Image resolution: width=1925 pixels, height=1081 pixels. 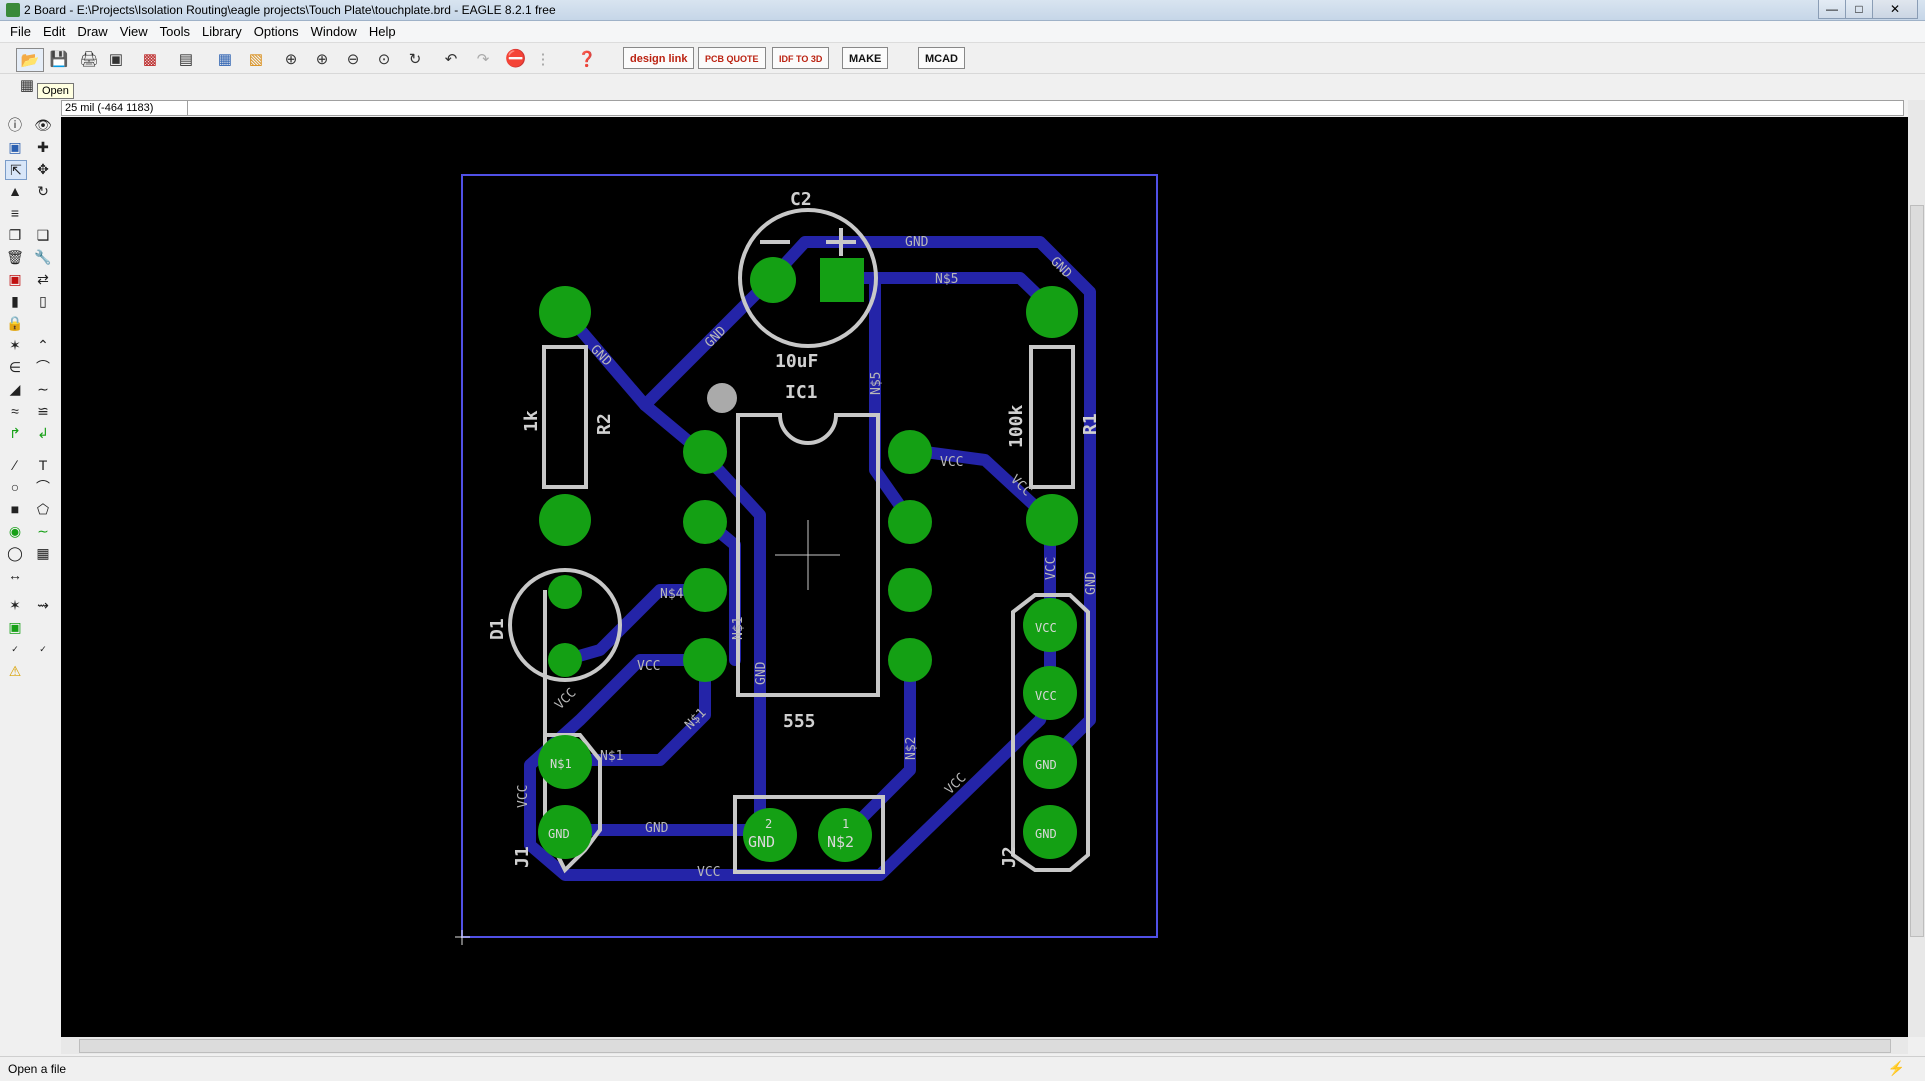 I want to click on signal-icon: ∼, so click(x=43, y=531).